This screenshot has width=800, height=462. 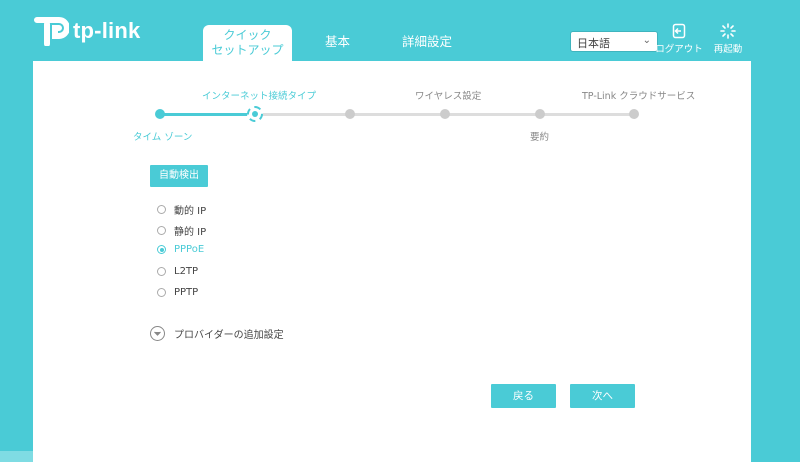 I want to click on step-dot-time-zone, so click(x=160, y=114).